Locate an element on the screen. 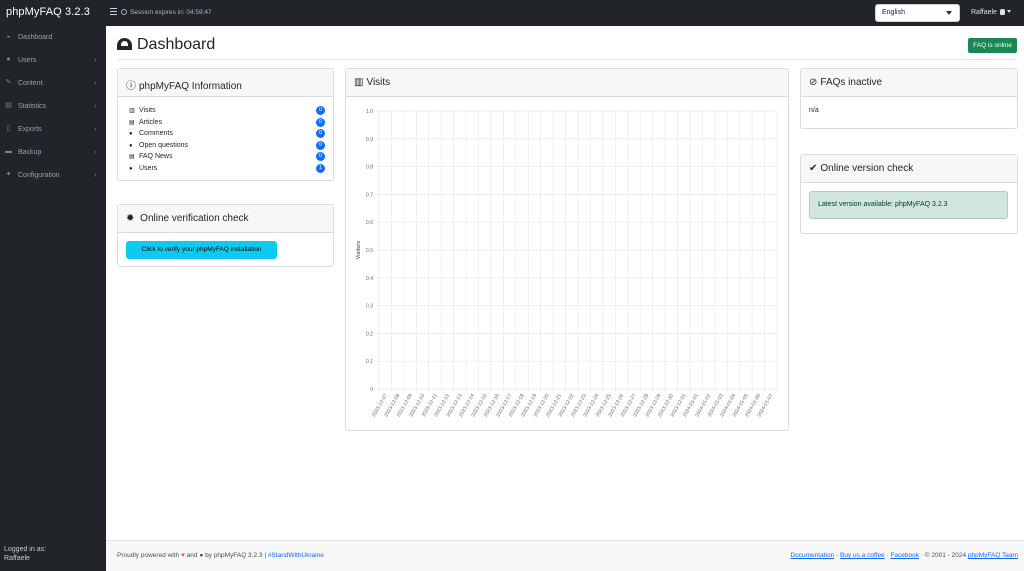 The width and height of the screenshot is (1024, 571). download-icon: ▬ is located at coordinates (8, 151).